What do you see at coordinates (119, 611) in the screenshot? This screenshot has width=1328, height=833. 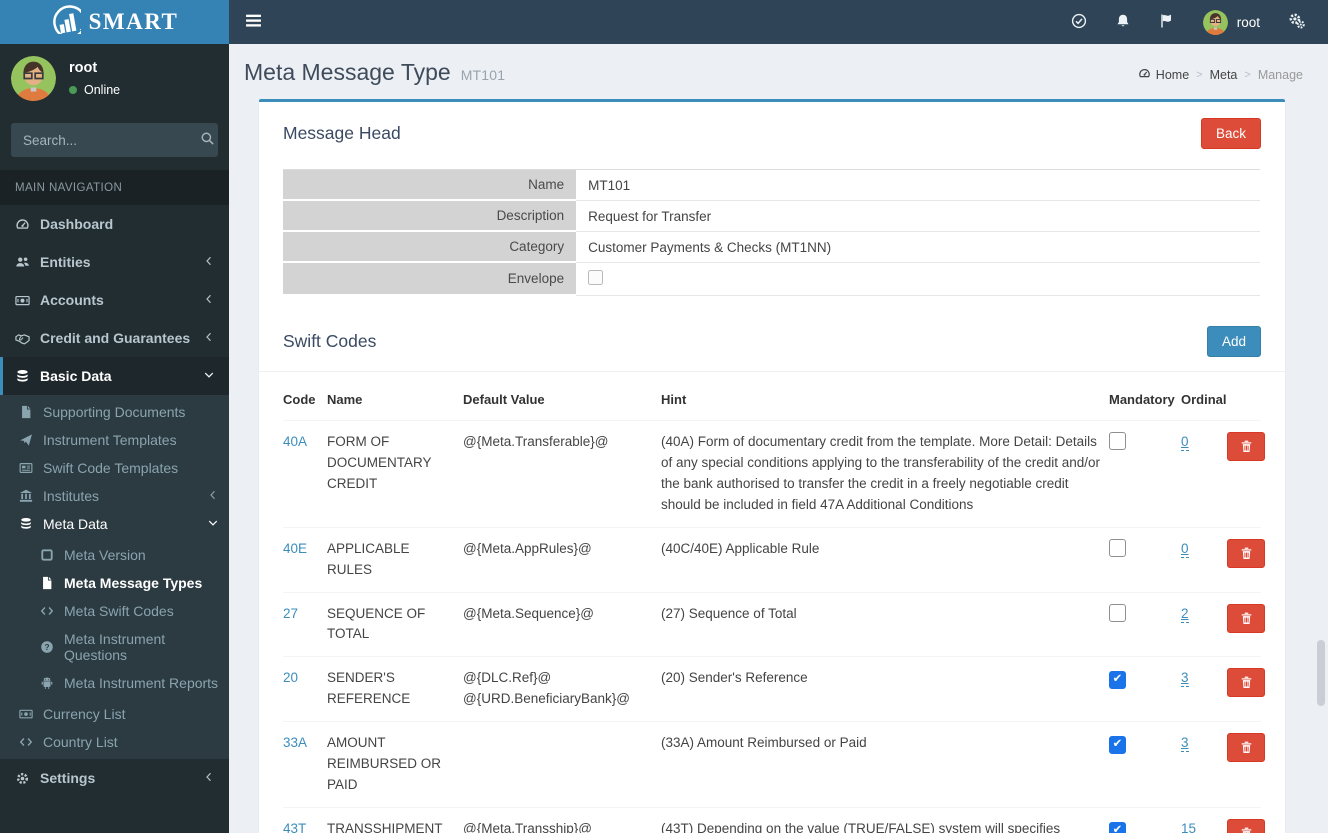 I see `sidebar-item-label: Meta Swift Codes` at bounding box center [119, 611].